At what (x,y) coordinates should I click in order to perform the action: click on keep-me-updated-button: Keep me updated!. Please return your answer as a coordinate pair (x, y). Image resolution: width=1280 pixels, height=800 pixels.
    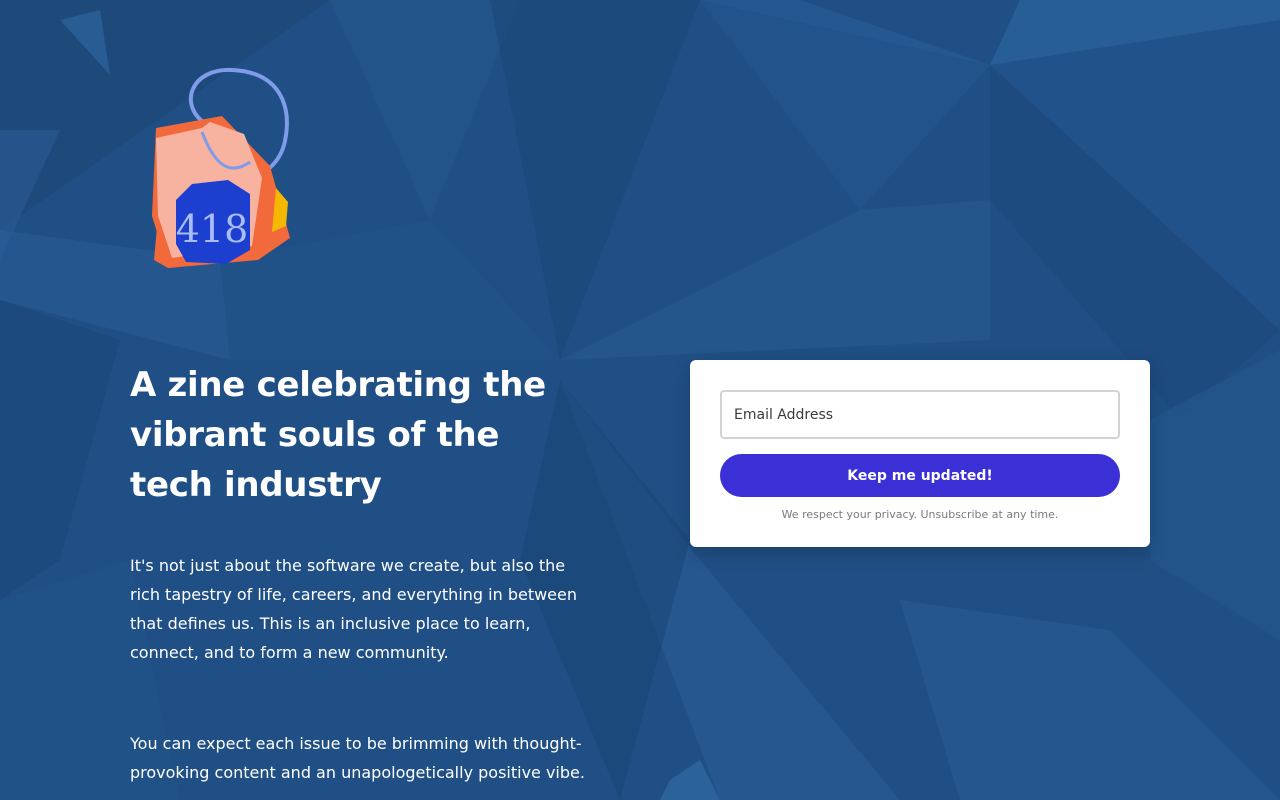
    Looking at the image, I should click on (920, 475).